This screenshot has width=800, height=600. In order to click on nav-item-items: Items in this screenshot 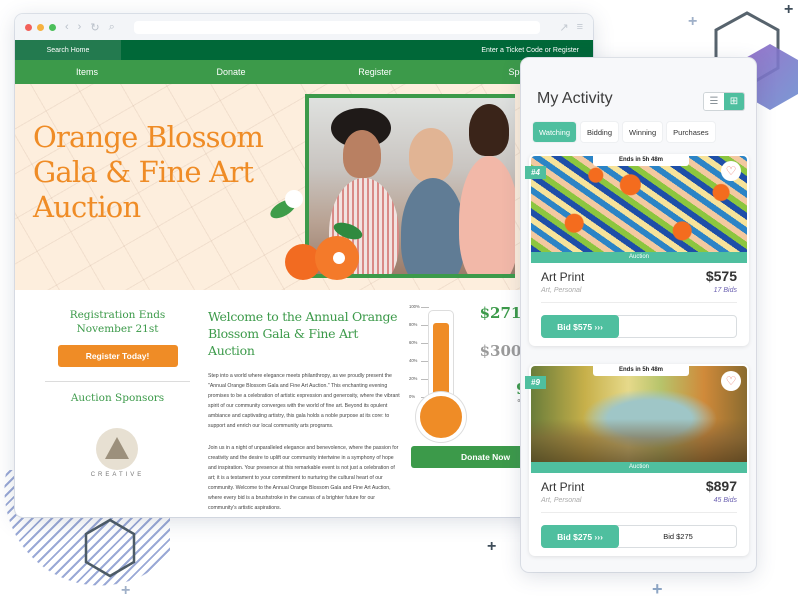, I will do `click(87, 72)`.